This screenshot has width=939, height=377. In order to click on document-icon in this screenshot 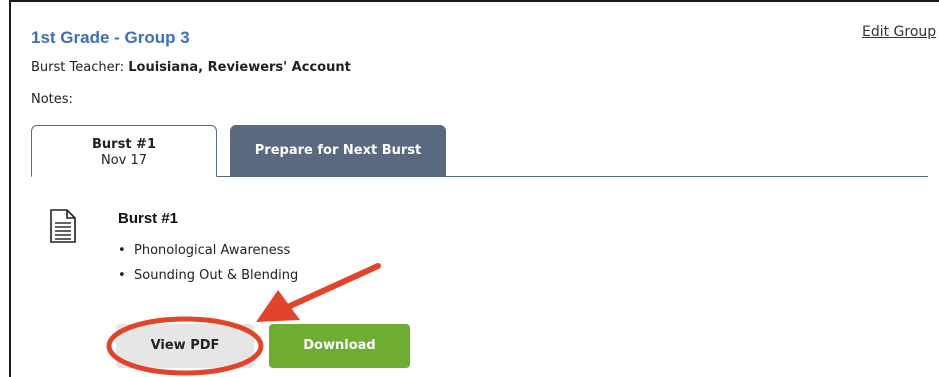, I will do `click(63, 226)`.